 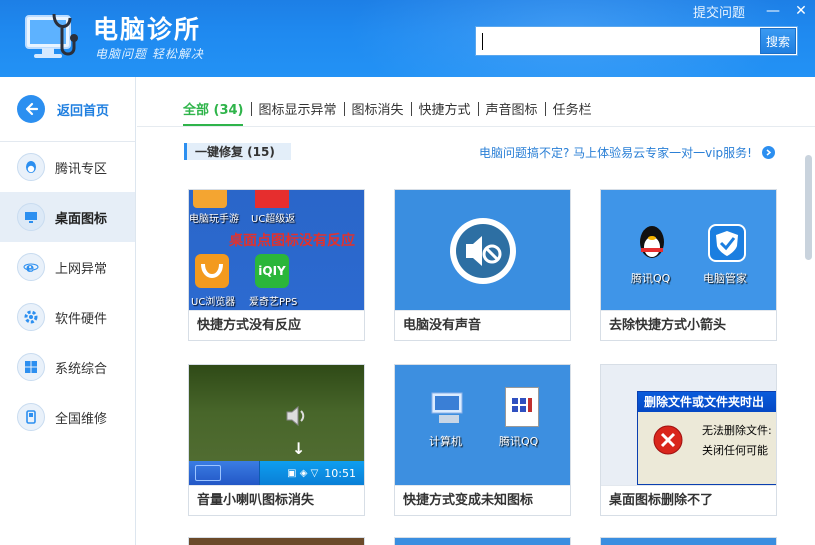 What do you see at coordinates (476, 126) in the screenshot?
I see `tabs-divider-line` at bounding box center [476, 126].